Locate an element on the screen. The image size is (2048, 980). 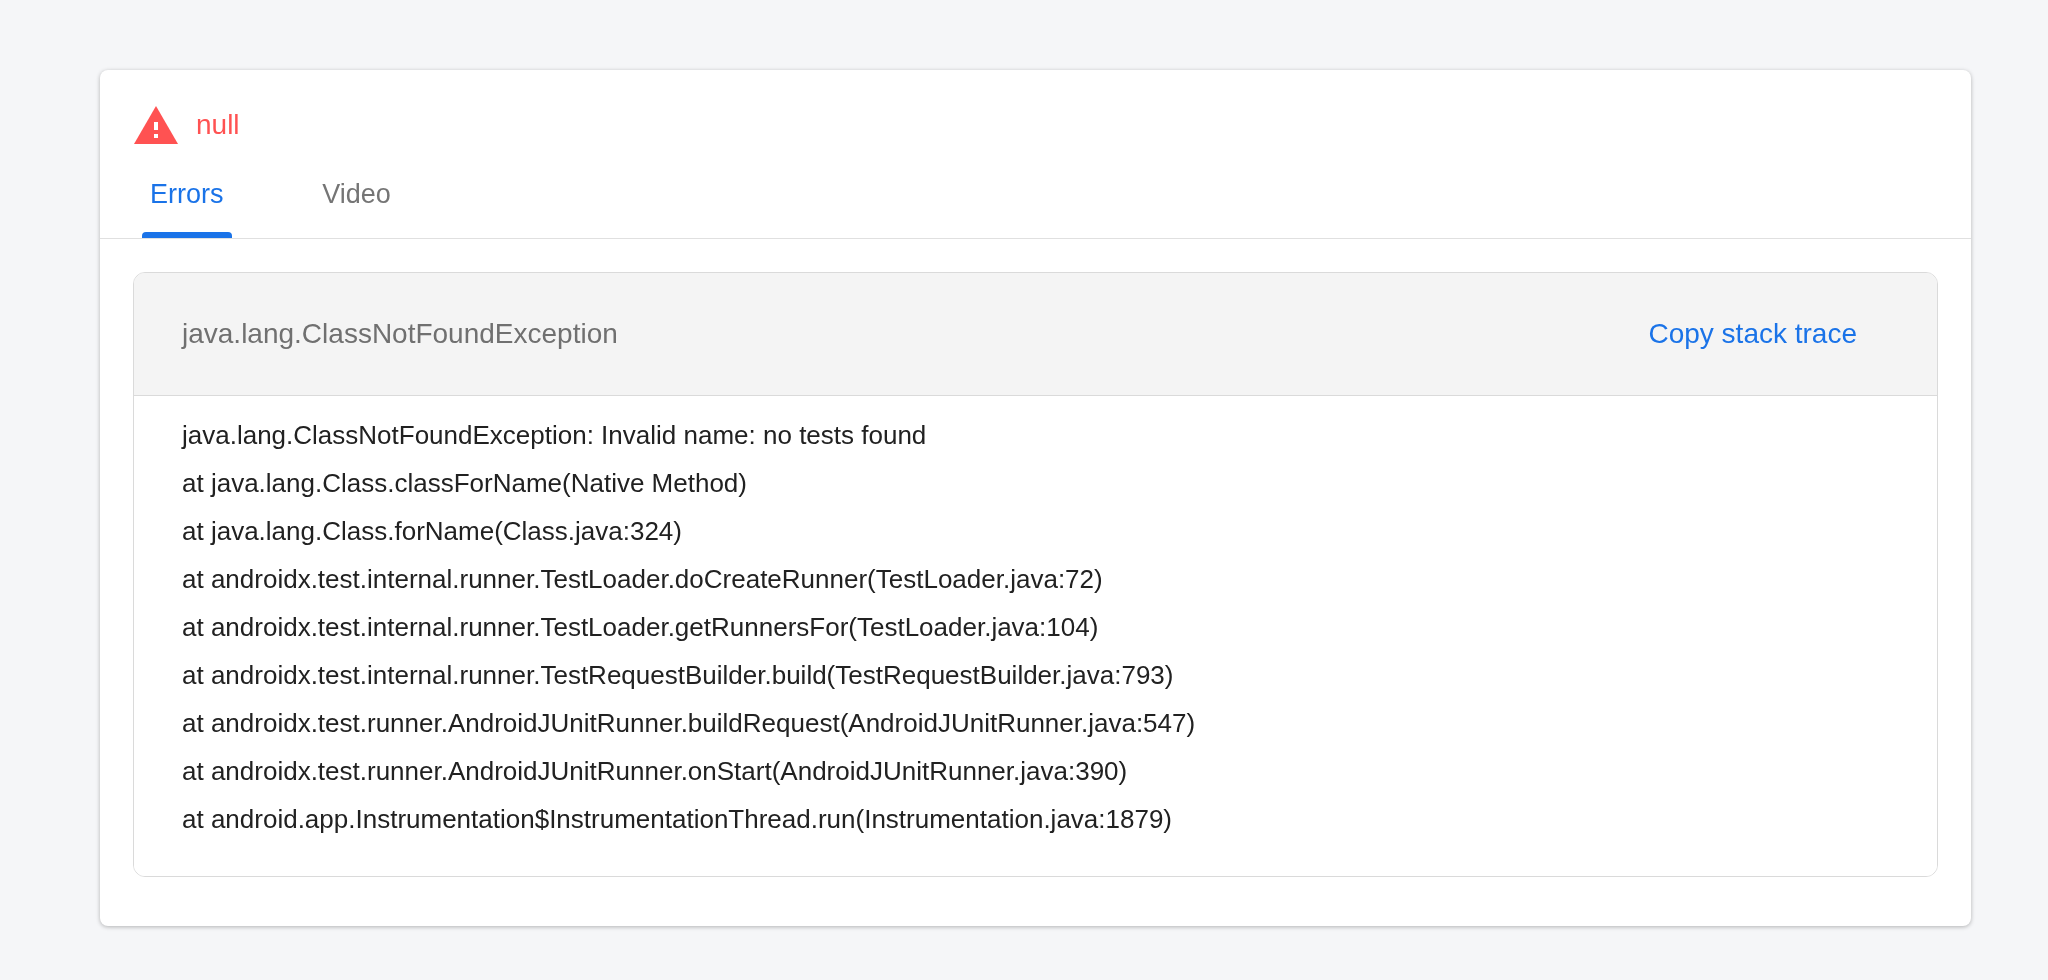
tab: Video is located at coordinates (356, 202).